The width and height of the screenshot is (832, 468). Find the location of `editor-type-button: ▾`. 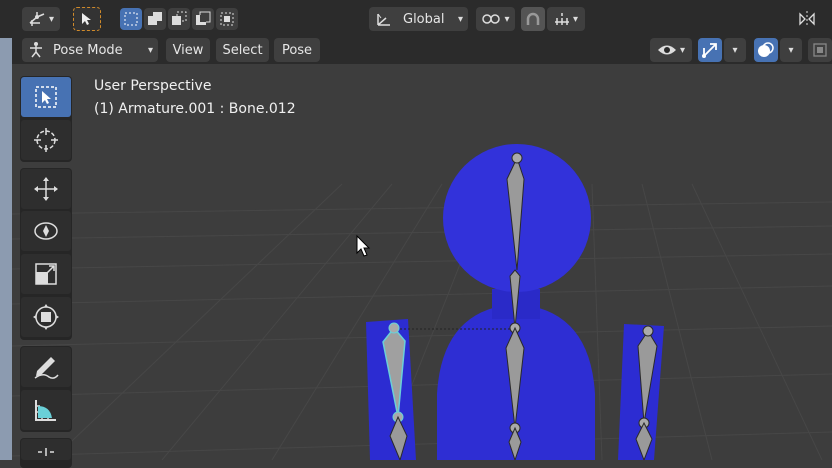

editor-type-button: ▾ is located at coordinates (41, 19).